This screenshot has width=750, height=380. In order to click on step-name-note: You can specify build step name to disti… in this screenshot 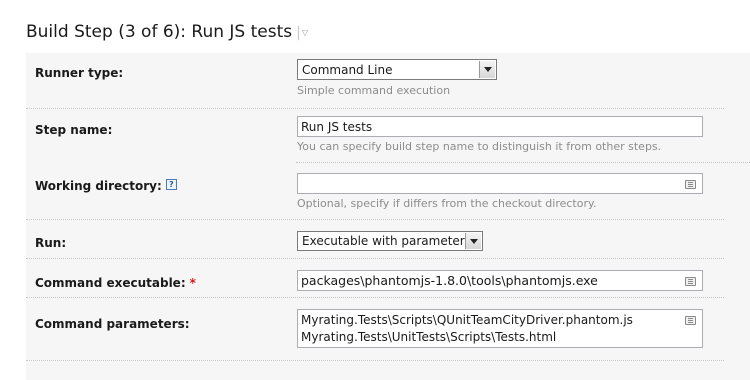, I will do `click(479, 146)`.